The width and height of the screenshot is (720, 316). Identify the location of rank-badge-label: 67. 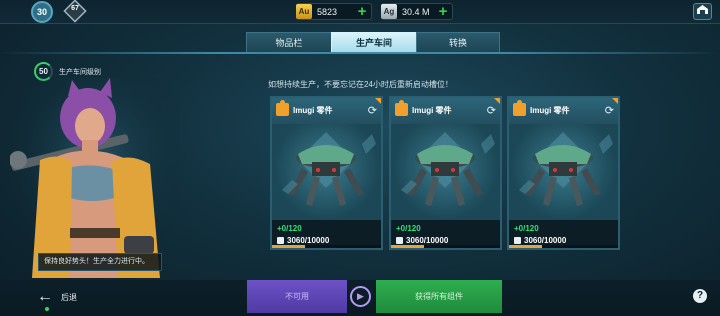
(75, 8).